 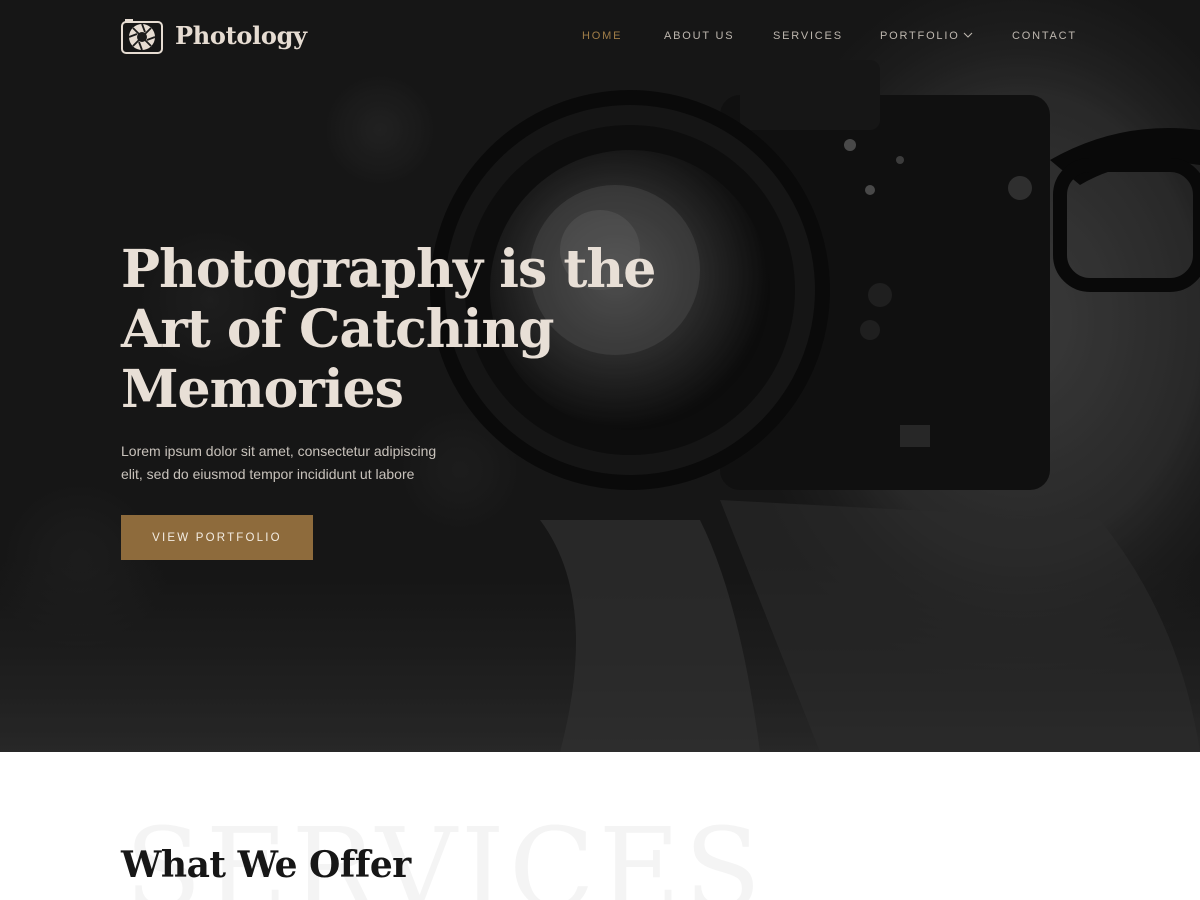 I want to click on nav-item-portfolio-label: PORTFOLIO, so click(x=920, y=36).